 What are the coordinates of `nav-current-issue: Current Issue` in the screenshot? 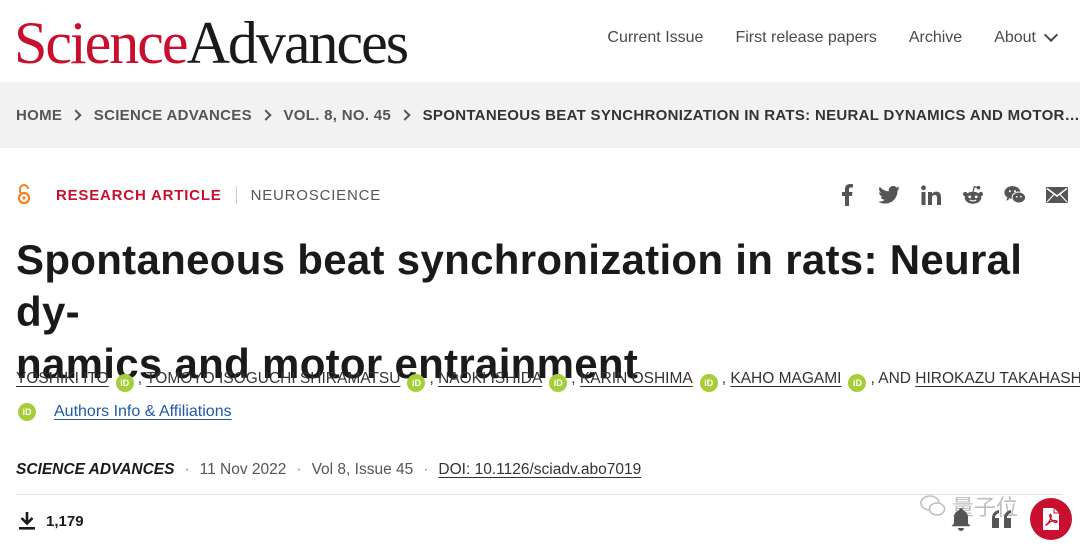 It's located at (655, 38).